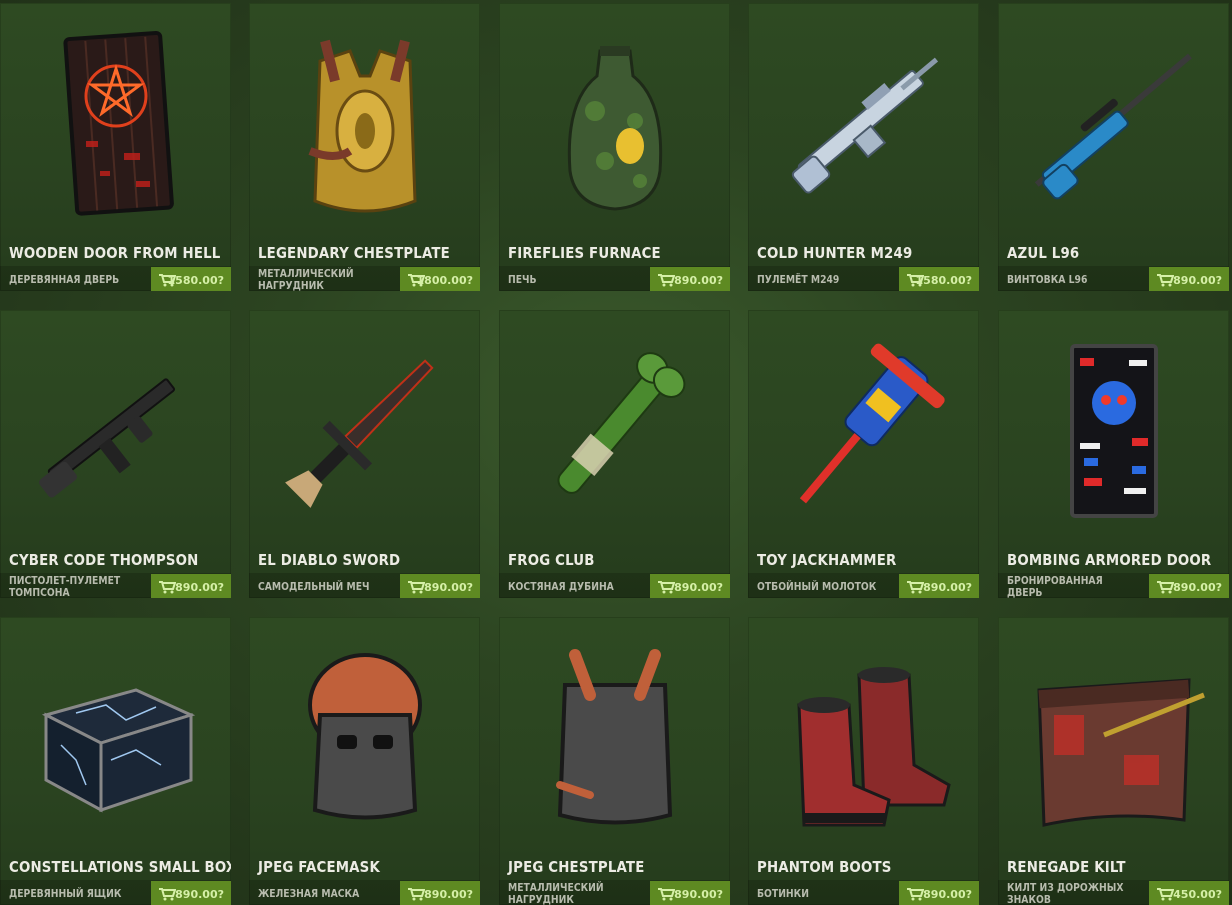 The image size is (1232, 905). I want to click on item-subtitle: ВИНТОВКА L96, so click(1047, 280).